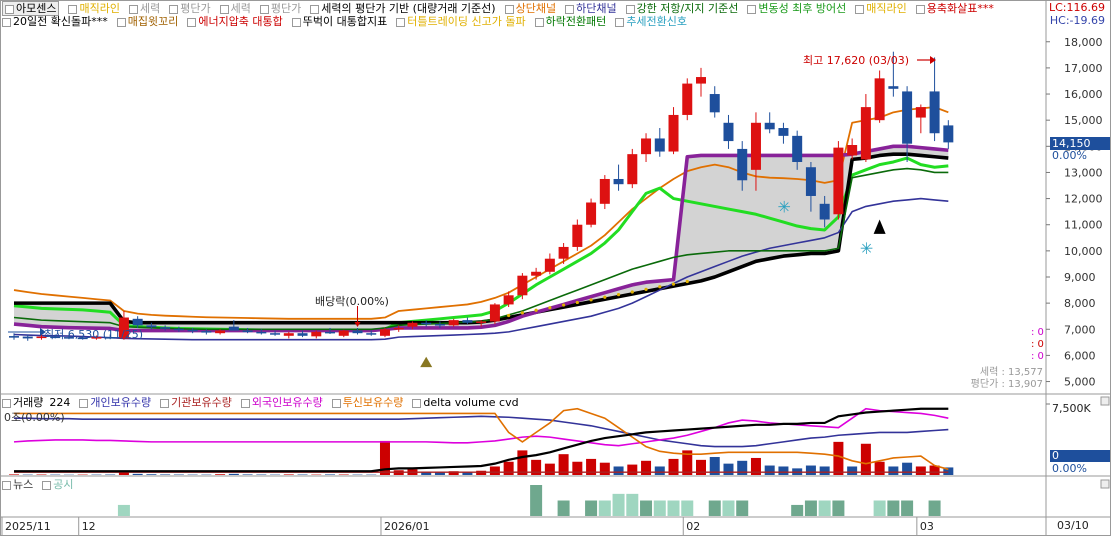 This screenshot has width=1111, height=536. What do you see at coordinates (403, 8) in the screenshot?
I see `legend-item-6: 세력의 평단가 기반 (대량거래 기준선)` at bounding box center [403, 8].